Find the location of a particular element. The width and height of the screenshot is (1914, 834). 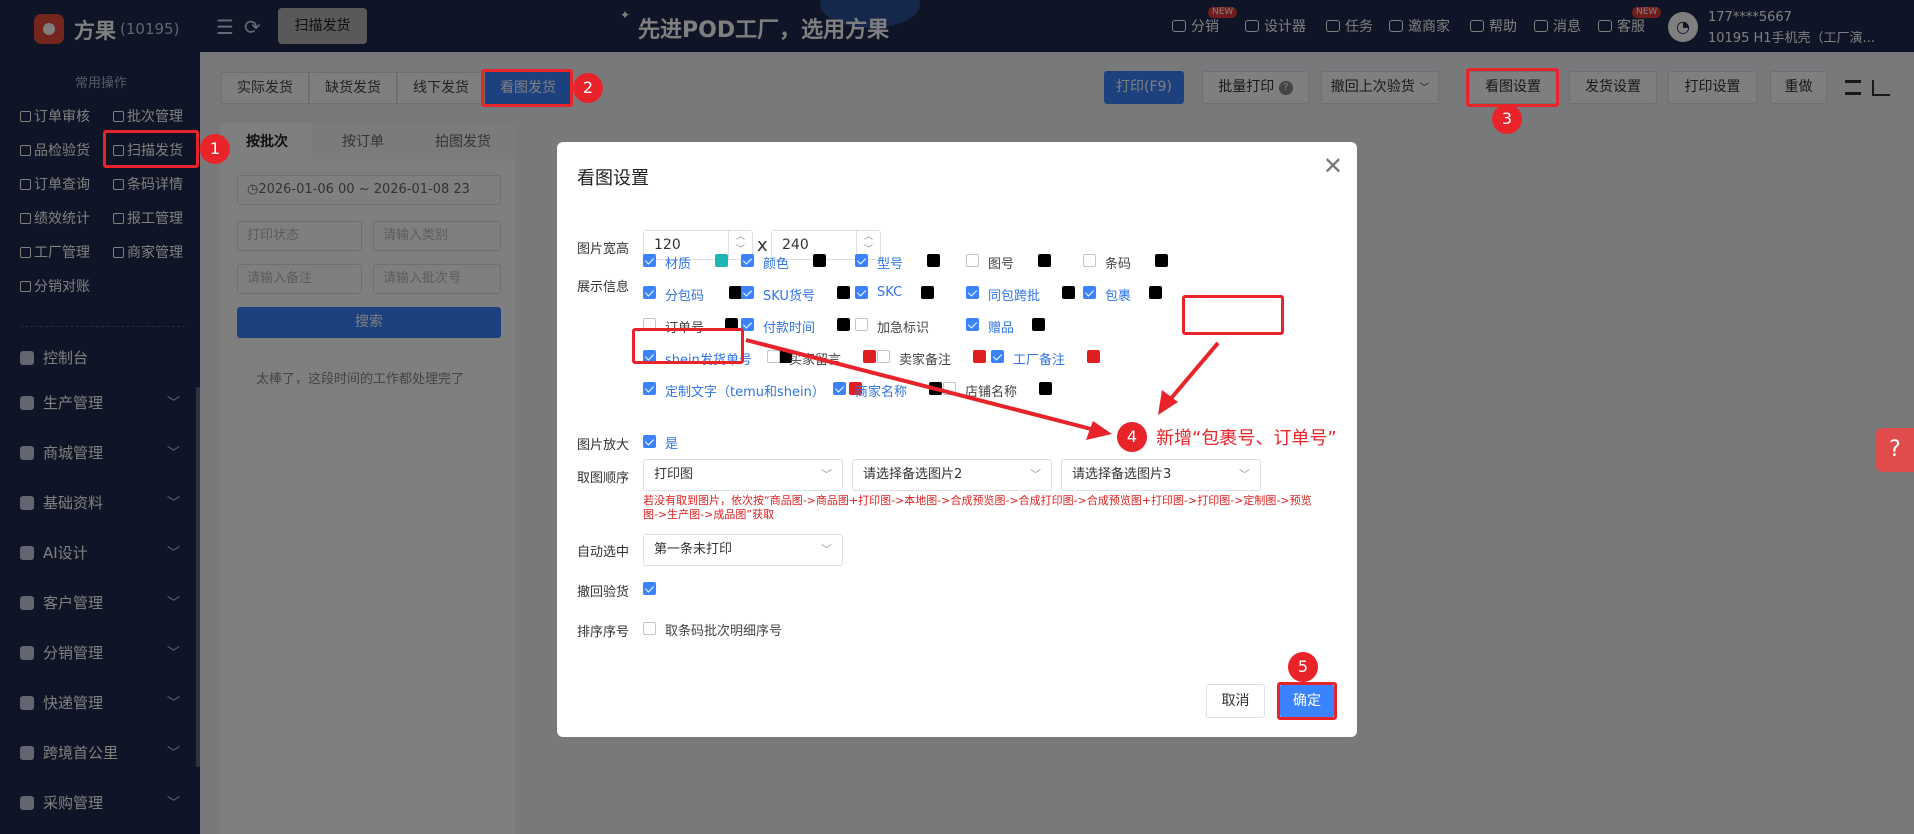

help-float-button: ? is located at coordinates (1895, 450).